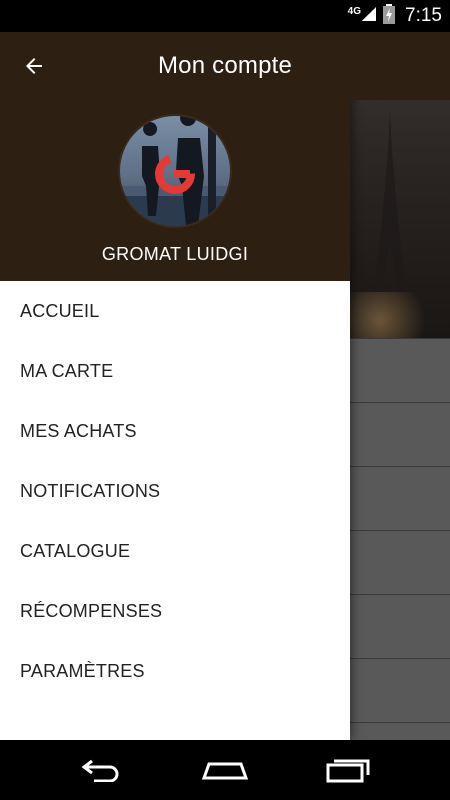 This screenshot has width=450, height=800. What do you see at coordinates (82, 670) in the screenshot?
I see `menu-item-label: PARAMÈTRES` at bounding box center [82, 670].